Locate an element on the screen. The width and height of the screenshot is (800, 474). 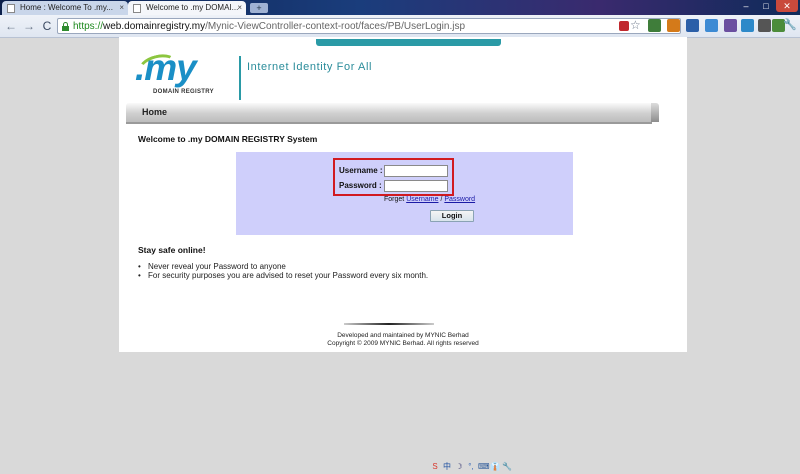
bookmark-star-icon: ☆ is located at coordinates (635, 25).